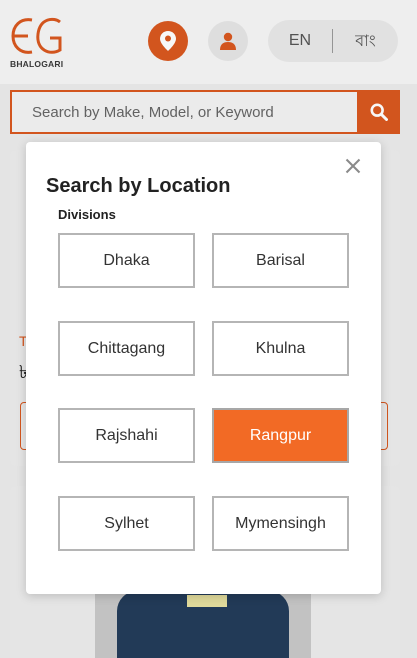  I want to click on division-option-mymensingh: Mymensingh, so click(280, 523).